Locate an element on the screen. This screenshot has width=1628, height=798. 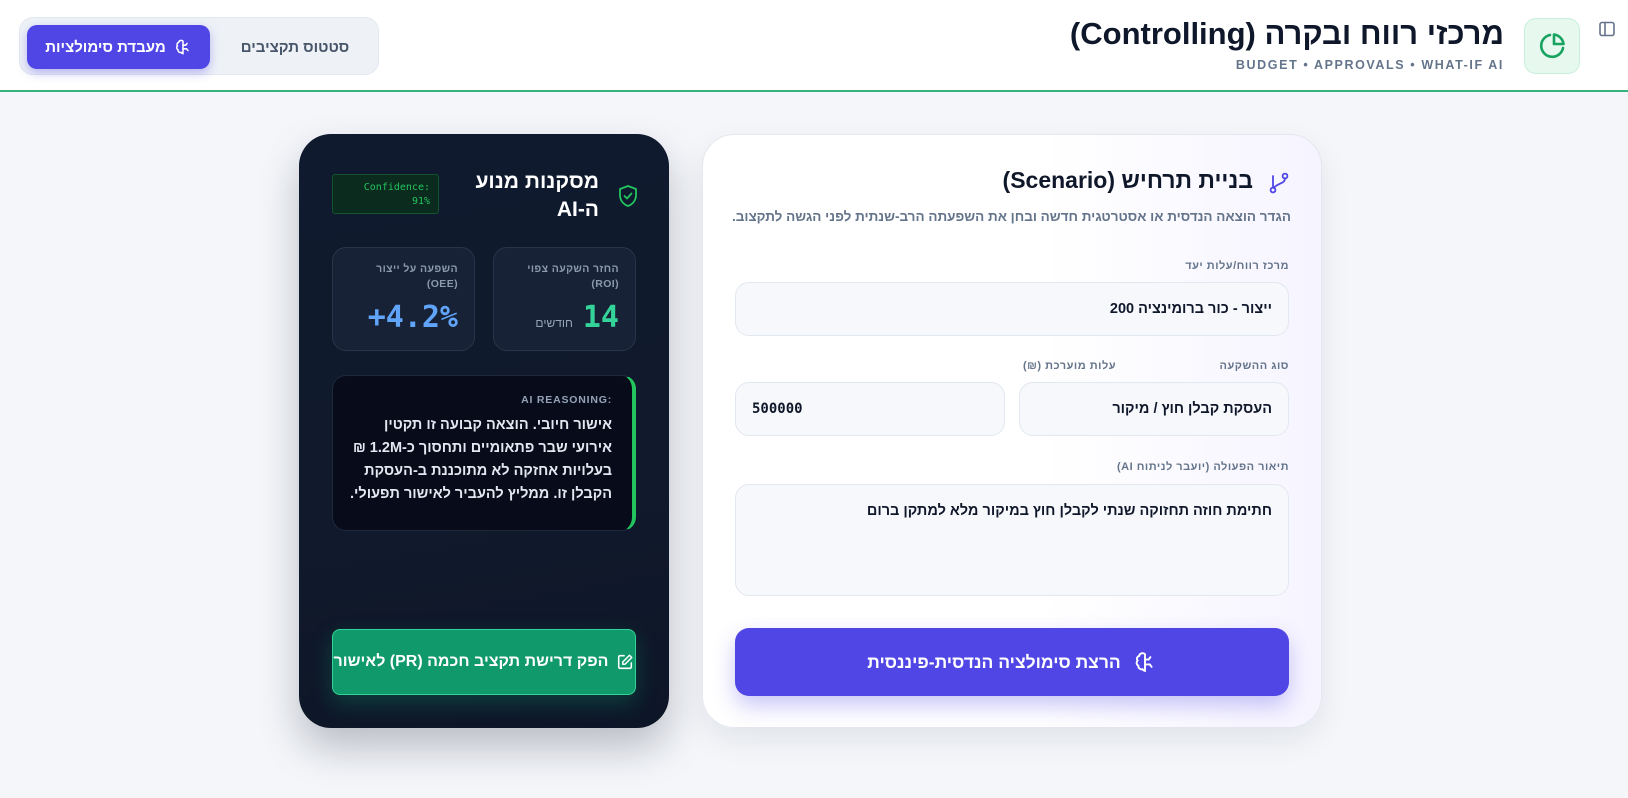
page-title: מרכזי רווח ובקרה (Controlling) is located at coordinates (1286, 33).